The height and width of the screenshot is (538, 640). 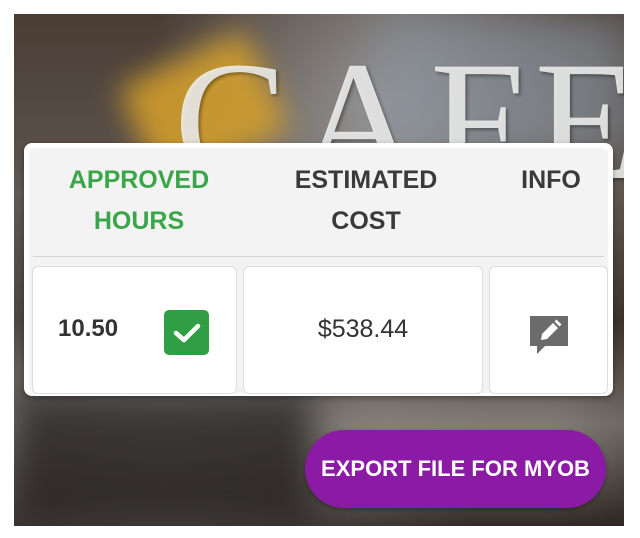 What do you see at coordinates (318, 256) in the screenshot?
I see `header-divider` at bounding box center [318, 256].